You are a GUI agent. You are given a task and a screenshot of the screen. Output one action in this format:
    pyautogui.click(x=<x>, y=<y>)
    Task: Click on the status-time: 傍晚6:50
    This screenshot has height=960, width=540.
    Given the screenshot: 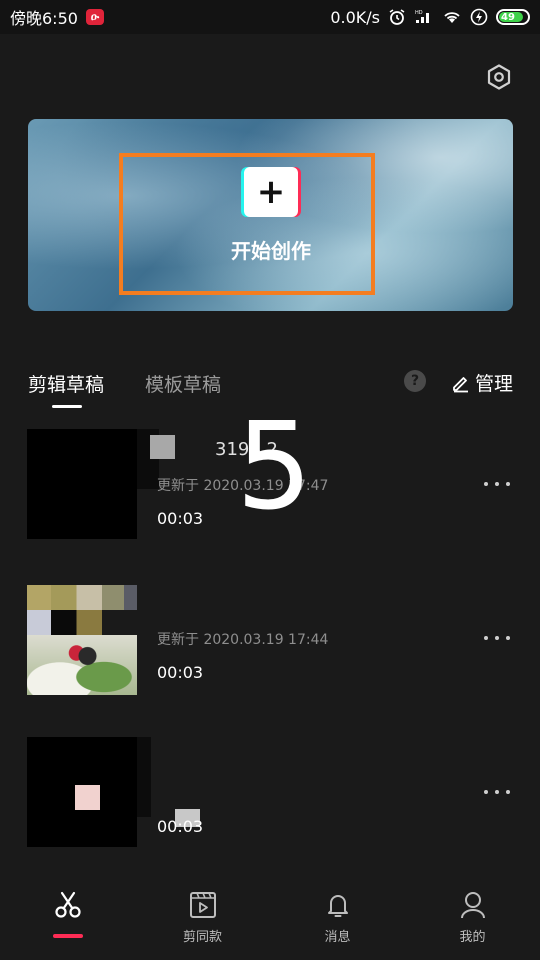 What is the action you would take?
    pyautogui.click(x=44, y=18)
    